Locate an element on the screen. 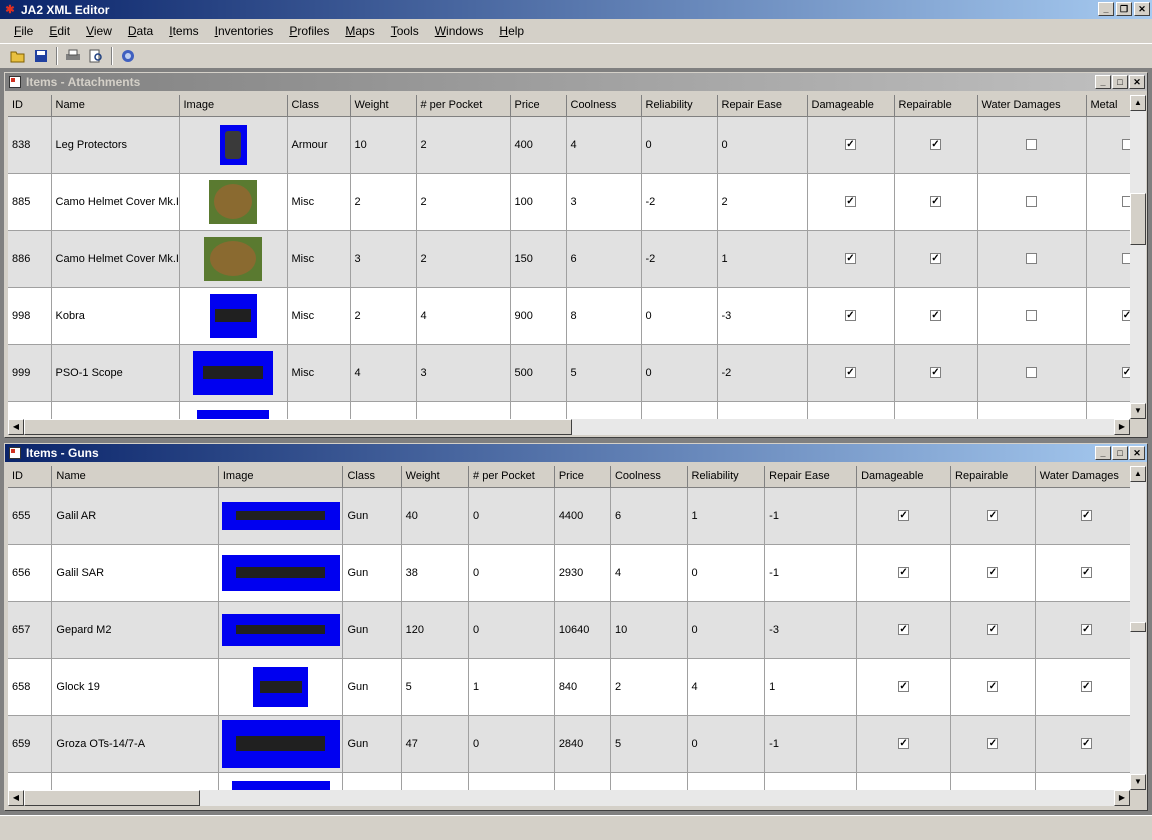  guns-window-titlebar: Items - Guns _ □ ✕ is located at coordinates (576, 453).